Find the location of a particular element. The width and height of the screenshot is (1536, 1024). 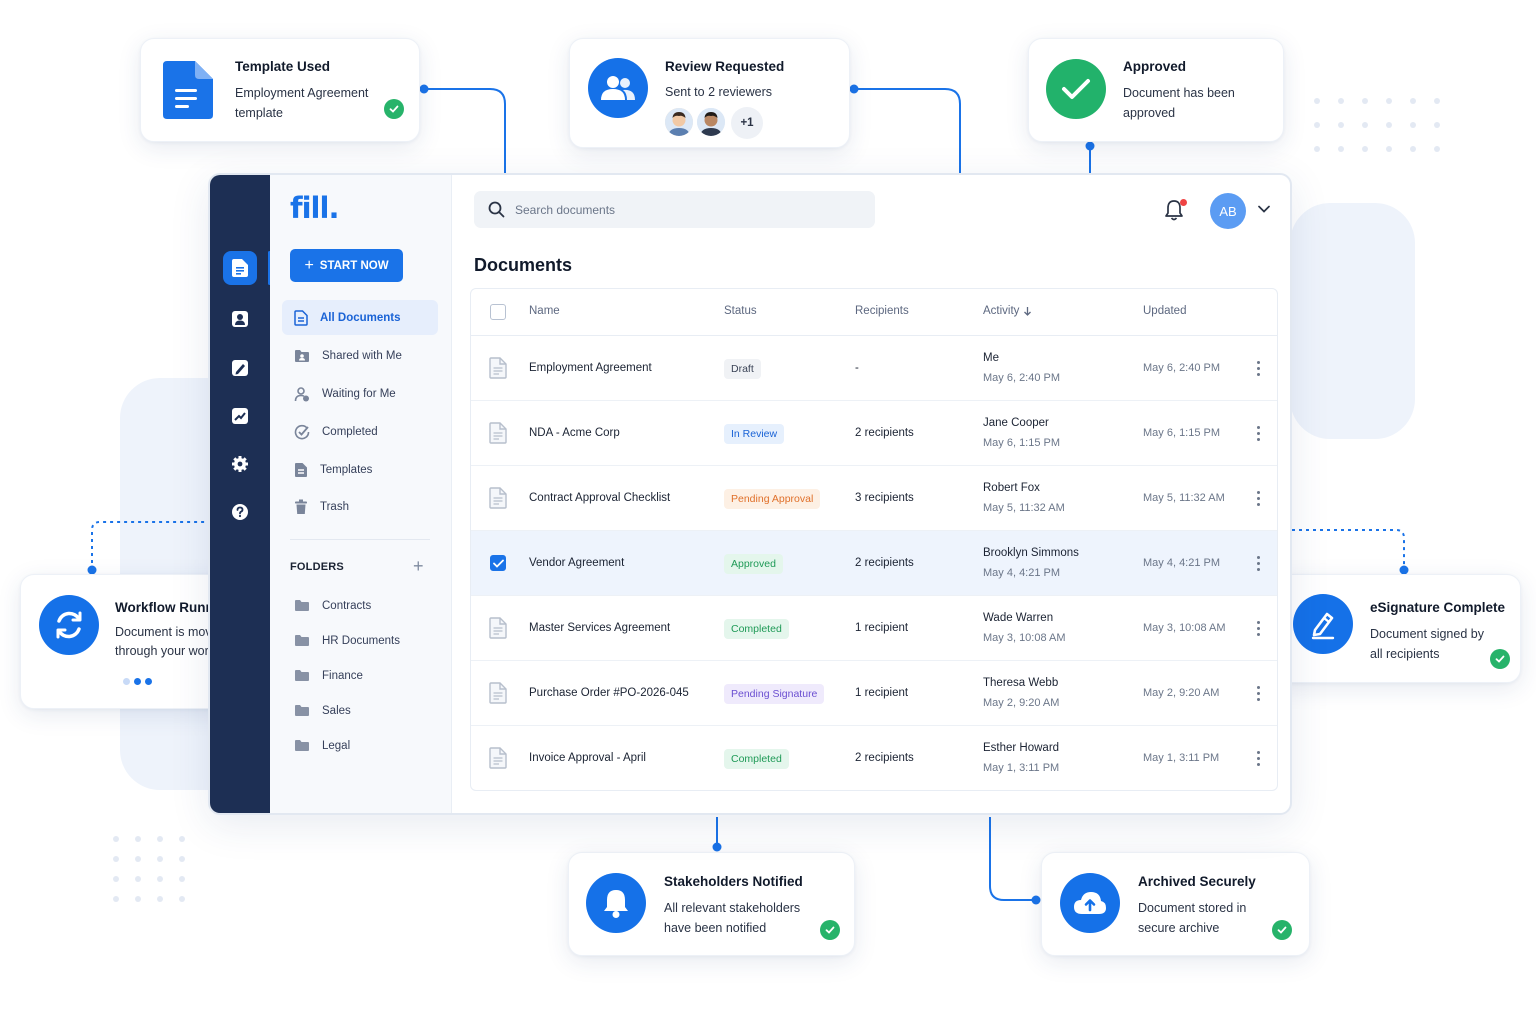

nav-completed: Completed is located at coordinates (360, 431).